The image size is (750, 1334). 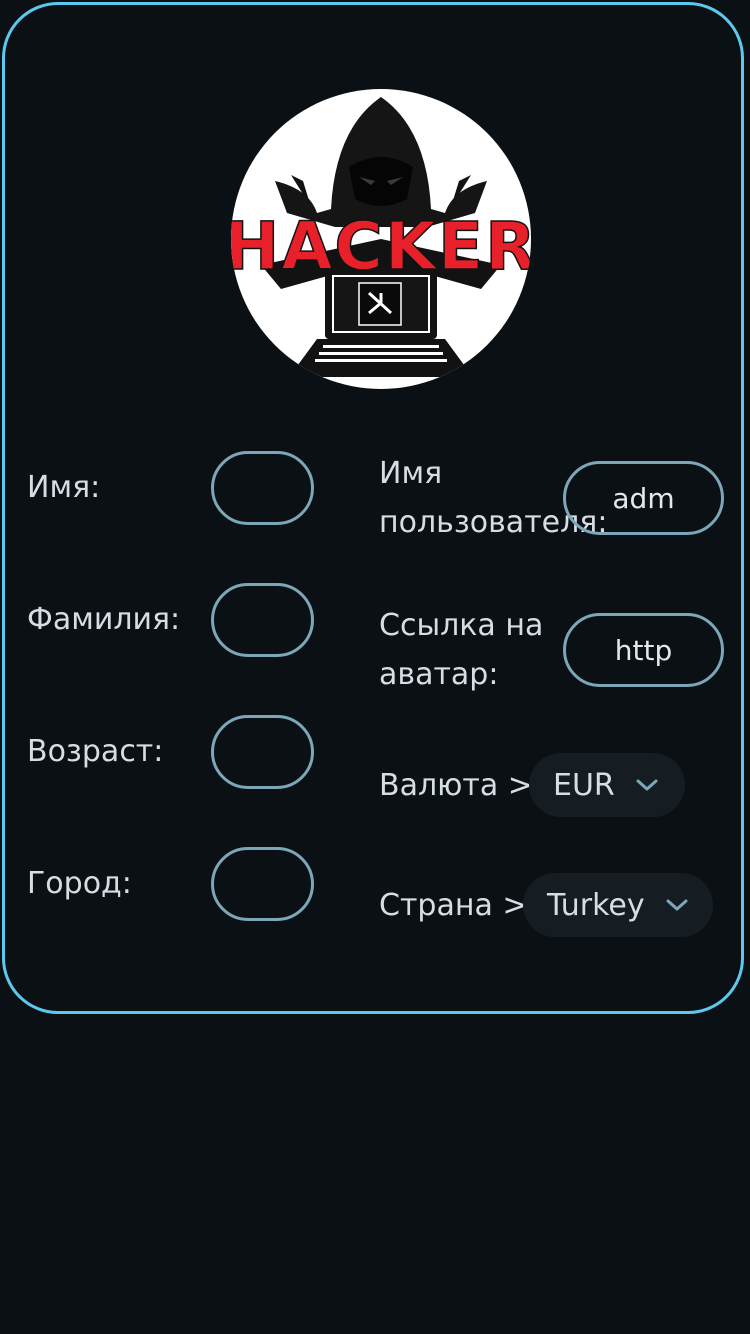 What do you see at coordinates (262, 884) in the screenshot?
I see `city-input` at bounding box center [262, 884].